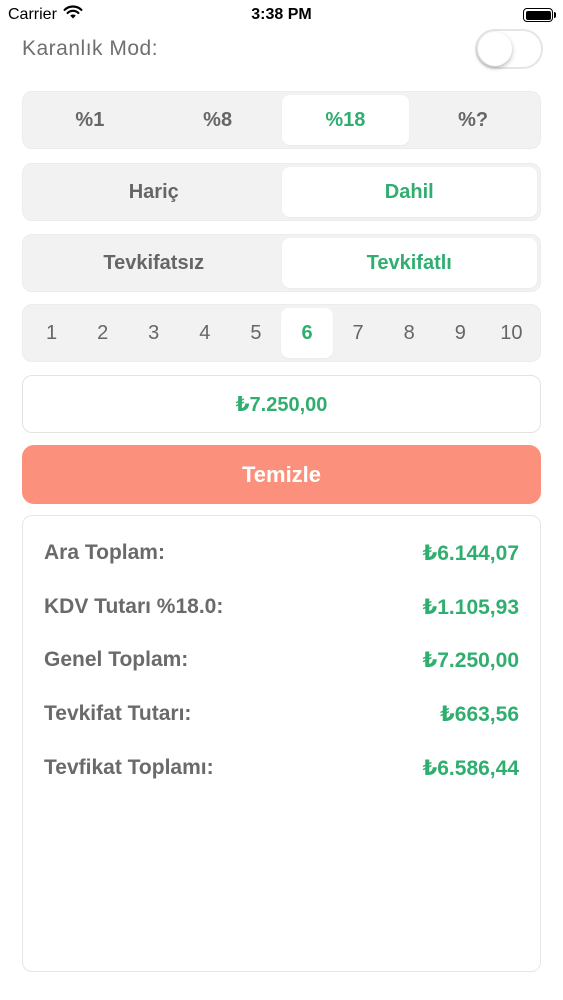  What do you see at coordinates (73, 15) in the screenshot?
I see `wifi-icon` at bounding box center [73, 15].